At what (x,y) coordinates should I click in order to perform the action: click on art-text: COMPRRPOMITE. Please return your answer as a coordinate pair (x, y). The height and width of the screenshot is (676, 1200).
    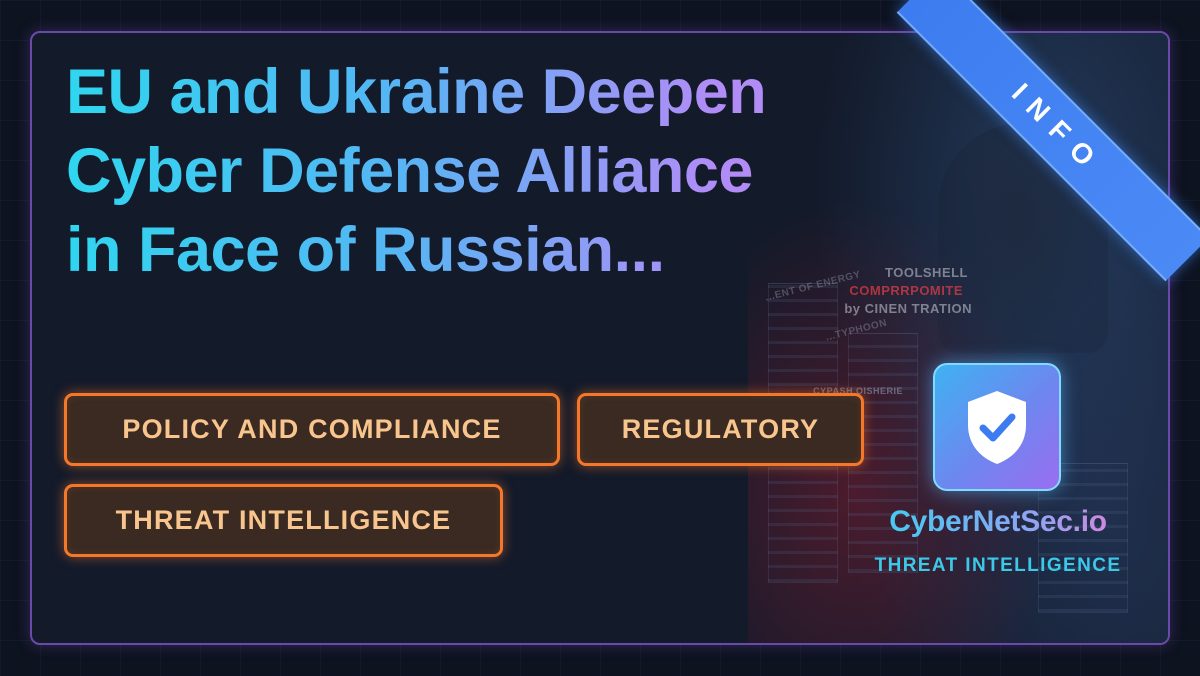
    Looking at the image, I should click on (906, 290).